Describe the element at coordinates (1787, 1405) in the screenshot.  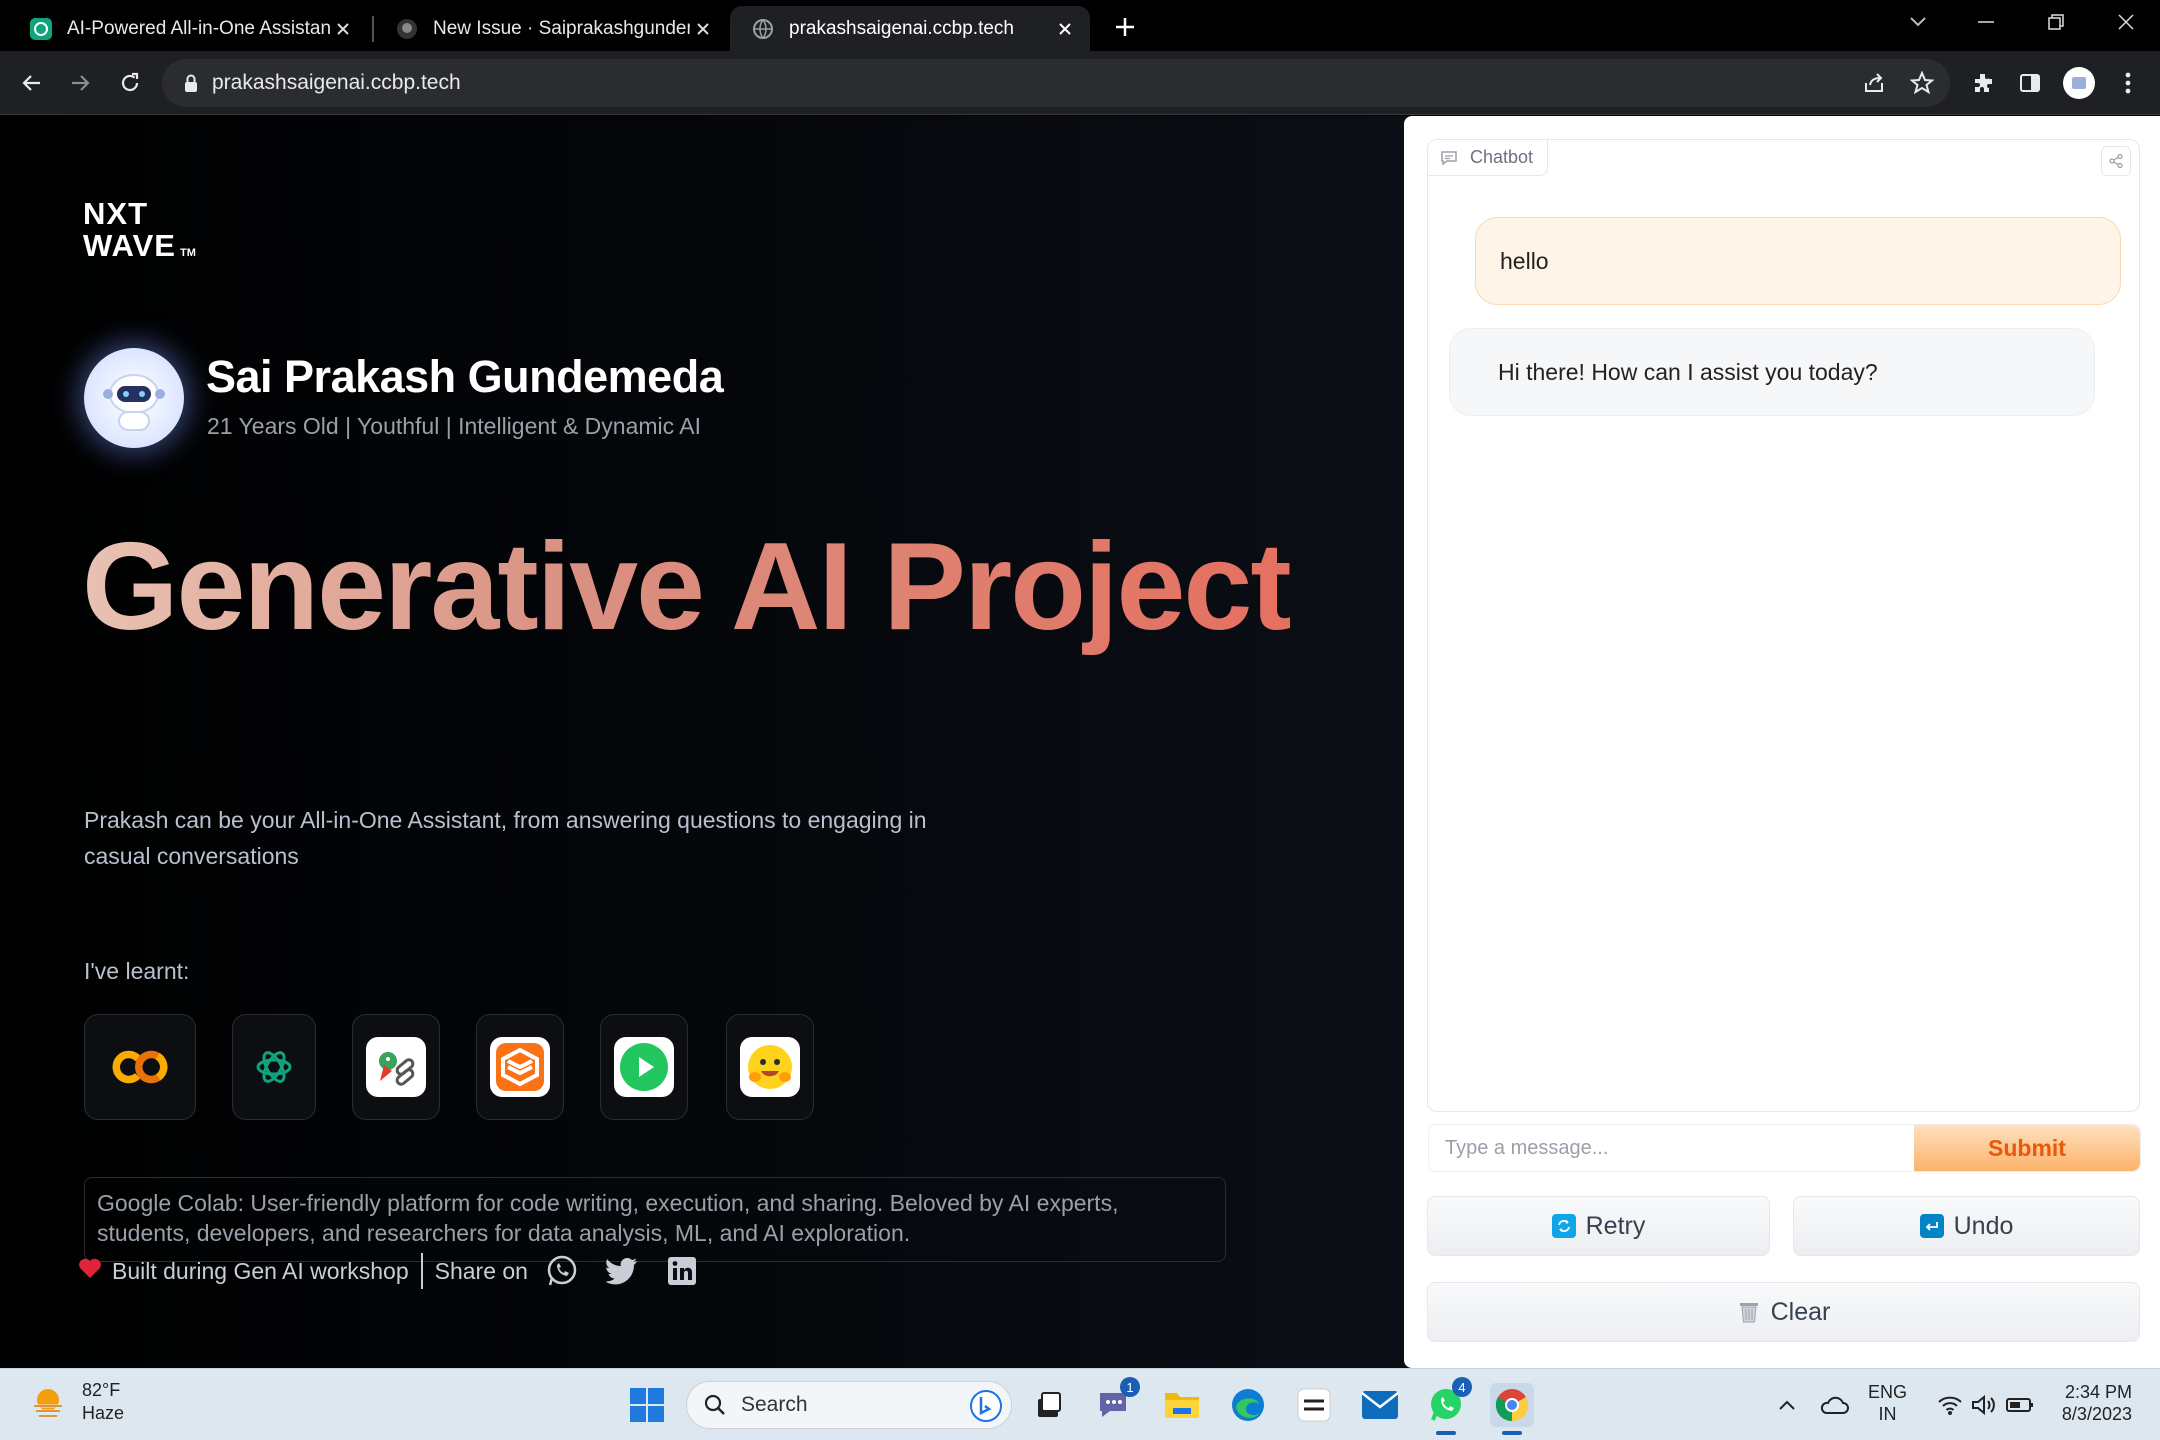
I see `show-hidden-icons-chevron-icon` at that location.